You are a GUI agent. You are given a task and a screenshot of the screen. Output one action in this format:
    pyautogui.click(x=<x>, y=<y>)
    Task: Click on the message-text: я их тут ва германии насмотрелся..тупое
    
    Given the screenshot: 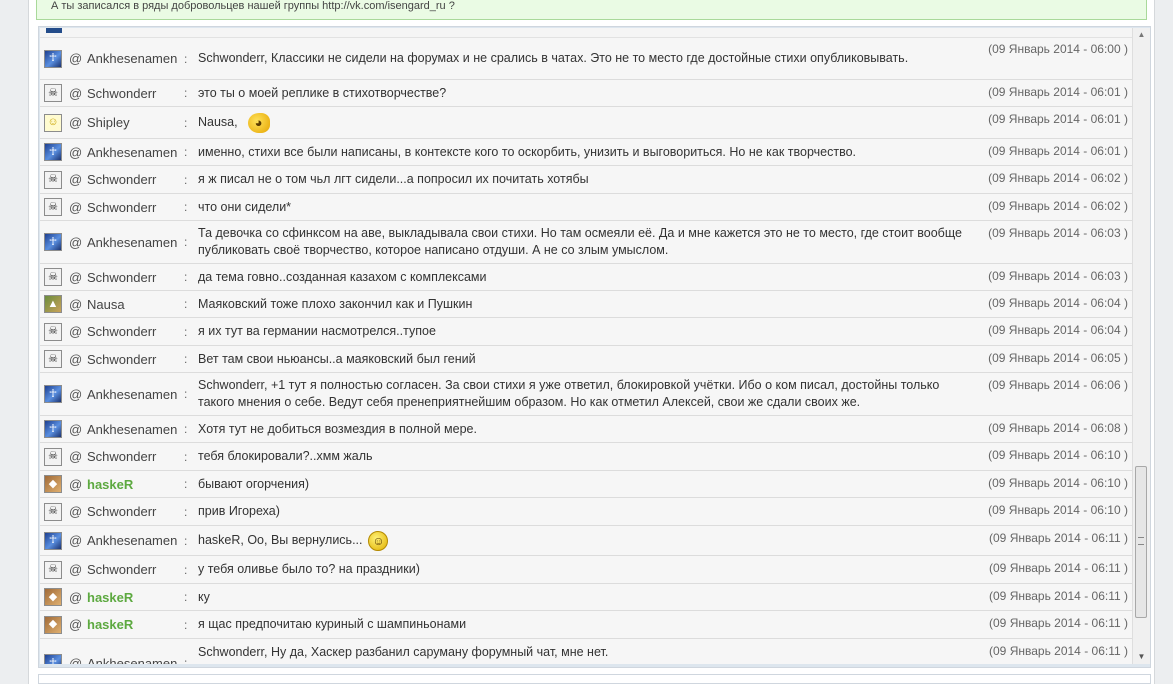 What is the action you would take?
    pyautogui.click(x=317, y=331)
    